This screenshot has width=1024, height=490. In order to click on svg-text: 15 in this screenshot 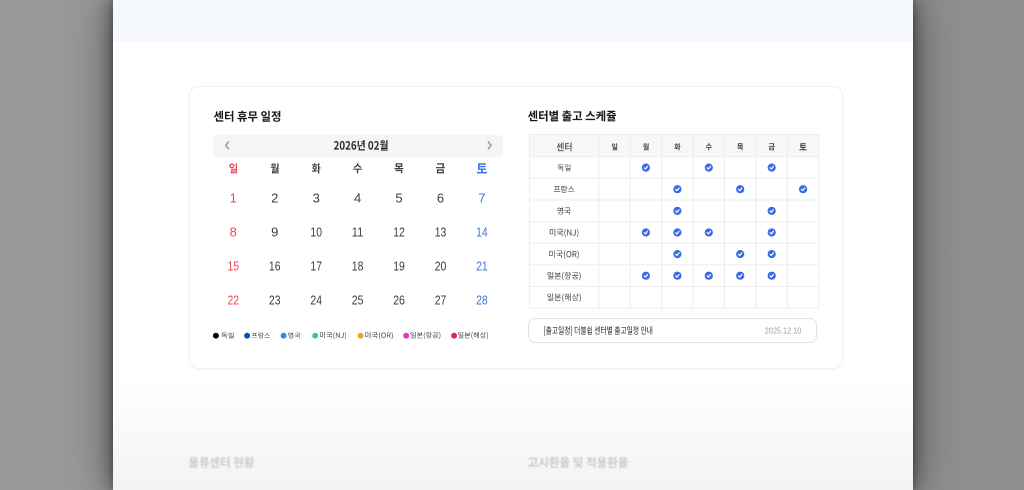, I will do `click(234, 266)`.